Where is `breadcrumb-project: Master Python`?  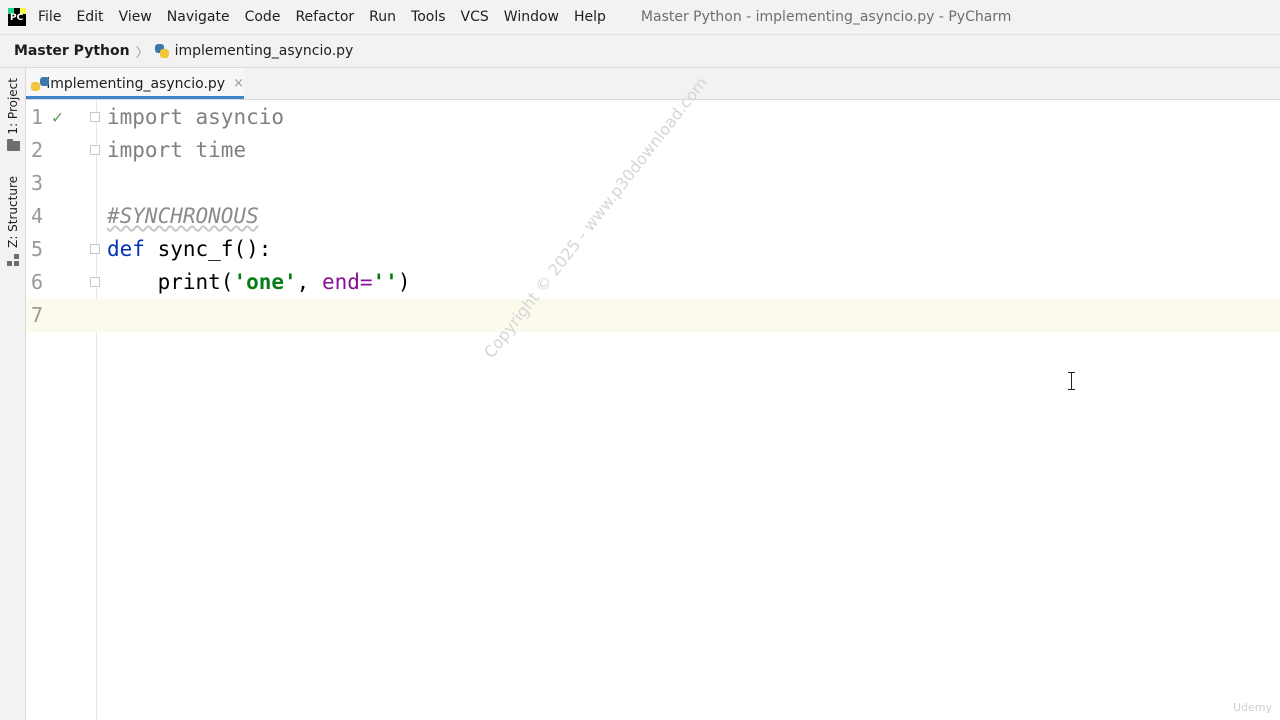 breadcrumb-project: Master Python is located at coordinates (72, 51).